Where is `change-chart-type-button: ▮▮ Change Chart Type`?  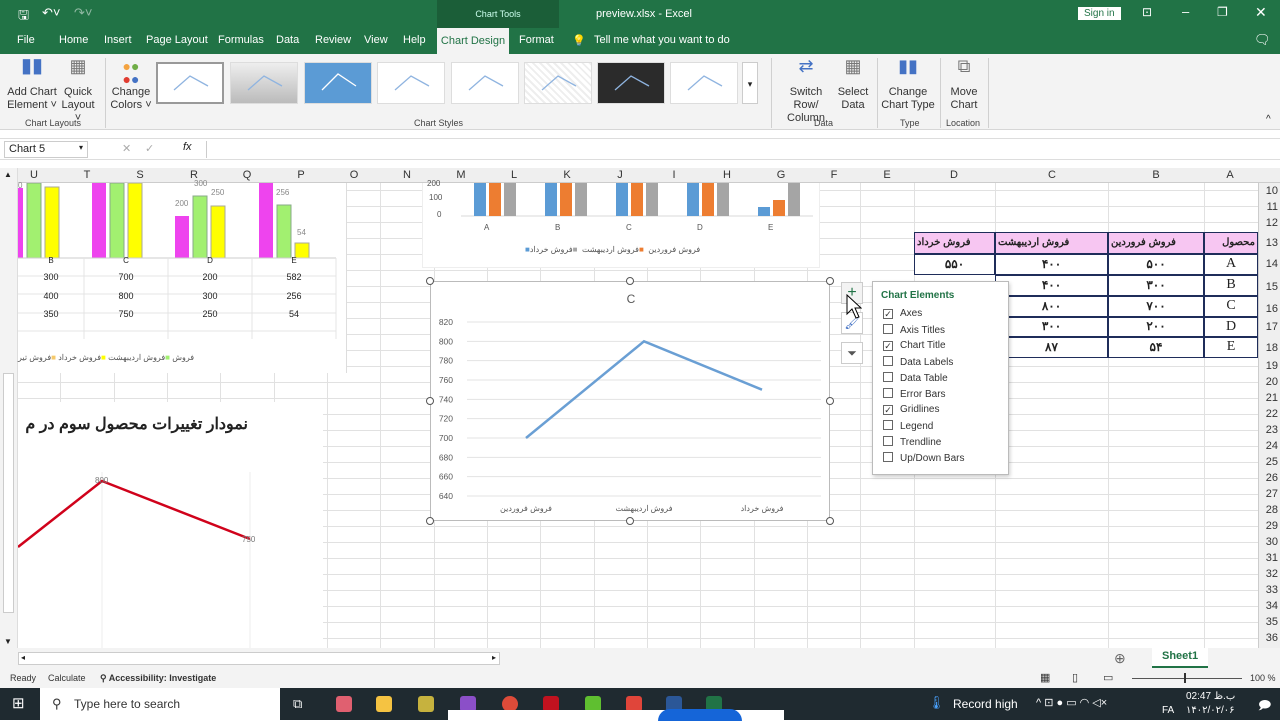
change-chart-type-button: ▮▮ Change Chart Type is located at coordinates (908, 86).